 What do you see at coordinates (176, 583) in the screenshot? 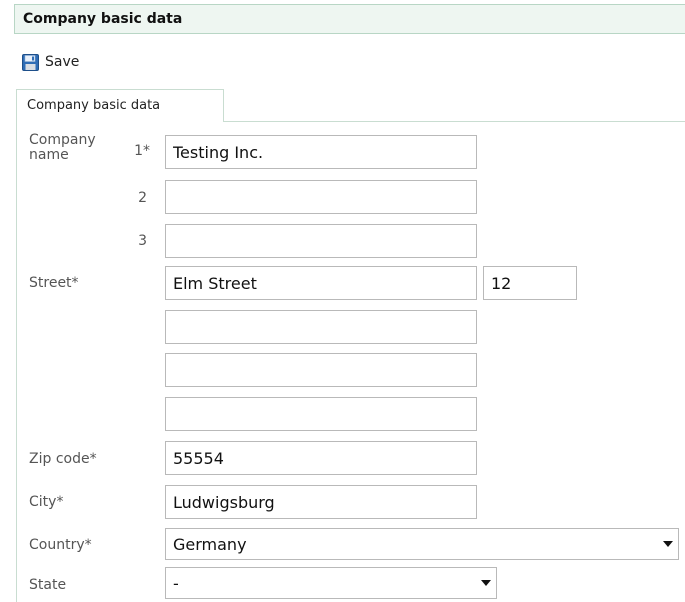
I see `state-select-value: -` at bounding box center [176, 583].